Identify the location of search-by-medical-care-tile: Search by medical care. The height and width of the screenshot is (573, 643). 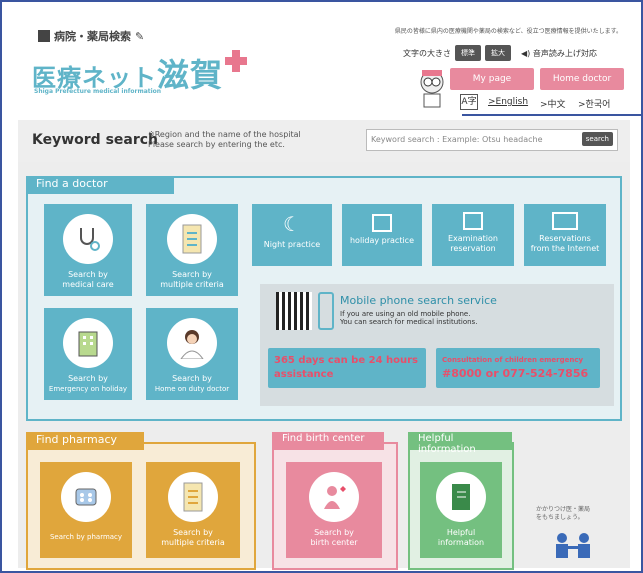
(88, 250).